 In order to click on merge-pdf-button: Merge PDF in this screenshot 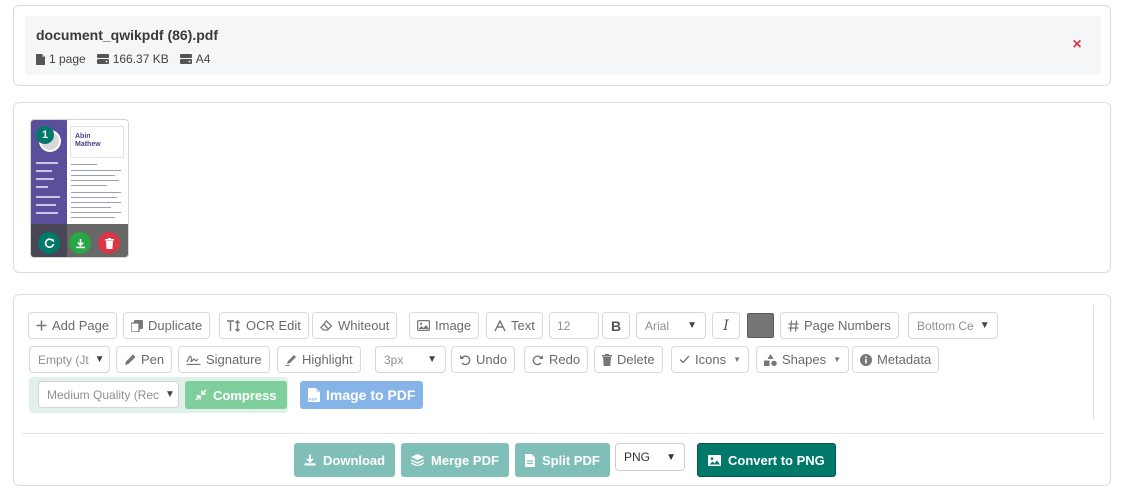, I will do `click(455, 460)`.